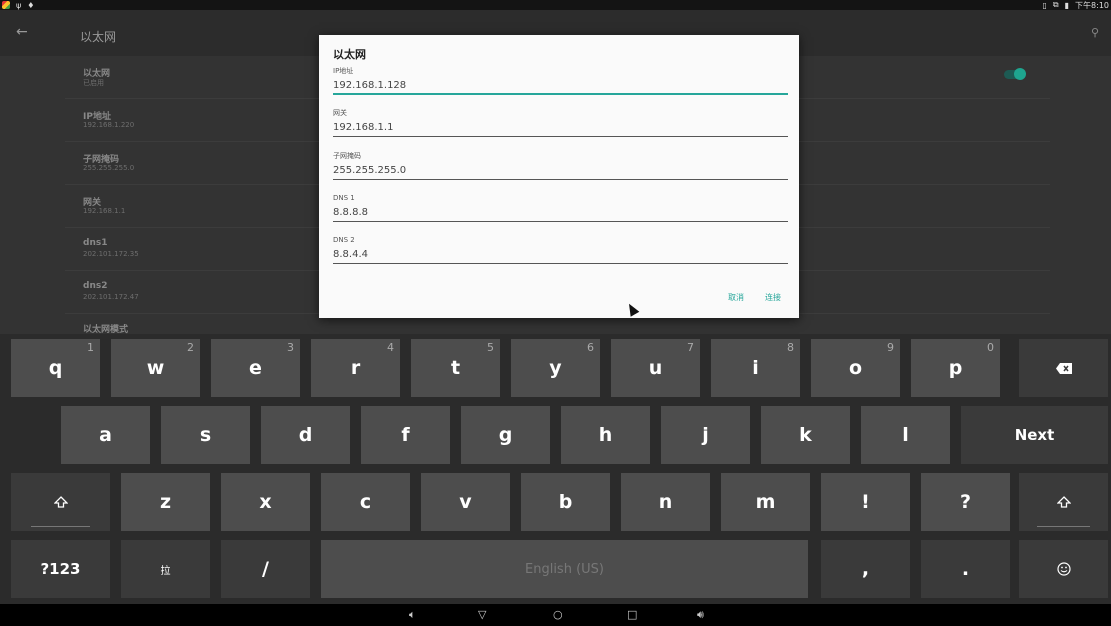 The image size is (1111, 626). What do you see at coordinates (111, 297) in the screenshot?
I see `row-subtitle: 202.101.172.47` at bounding box center [111, 297].